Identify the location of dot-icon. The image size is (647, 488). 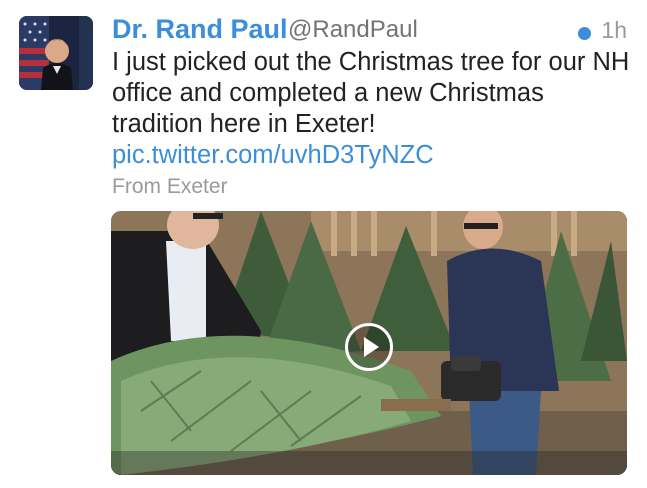
(584, 33).